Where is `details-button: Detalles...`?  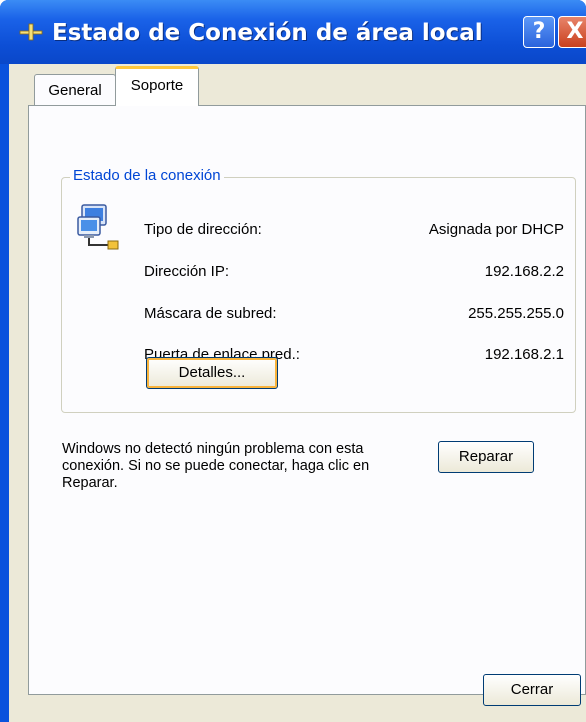 details-button: Detalles... is located at coordinates (212, 373).